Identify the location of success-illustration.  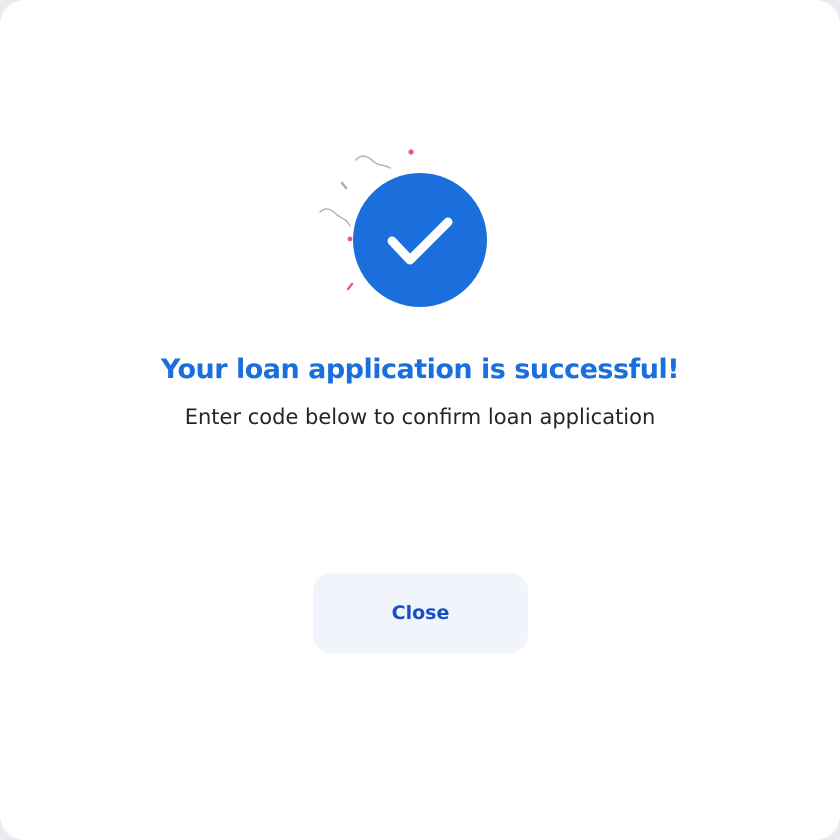
(400, 230).